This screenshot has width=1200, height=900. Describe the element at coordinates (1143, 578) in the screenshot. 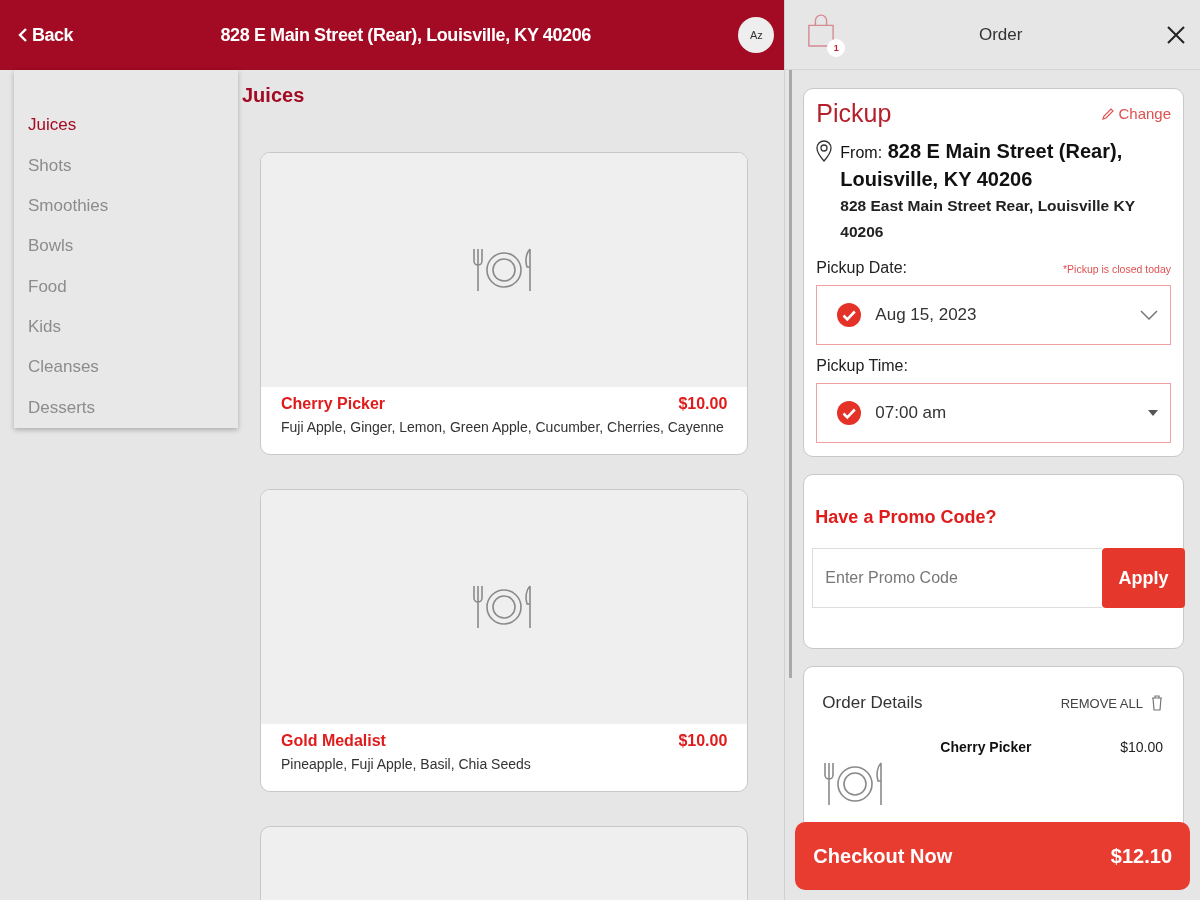

I see `apply-button: Apply` at that location.